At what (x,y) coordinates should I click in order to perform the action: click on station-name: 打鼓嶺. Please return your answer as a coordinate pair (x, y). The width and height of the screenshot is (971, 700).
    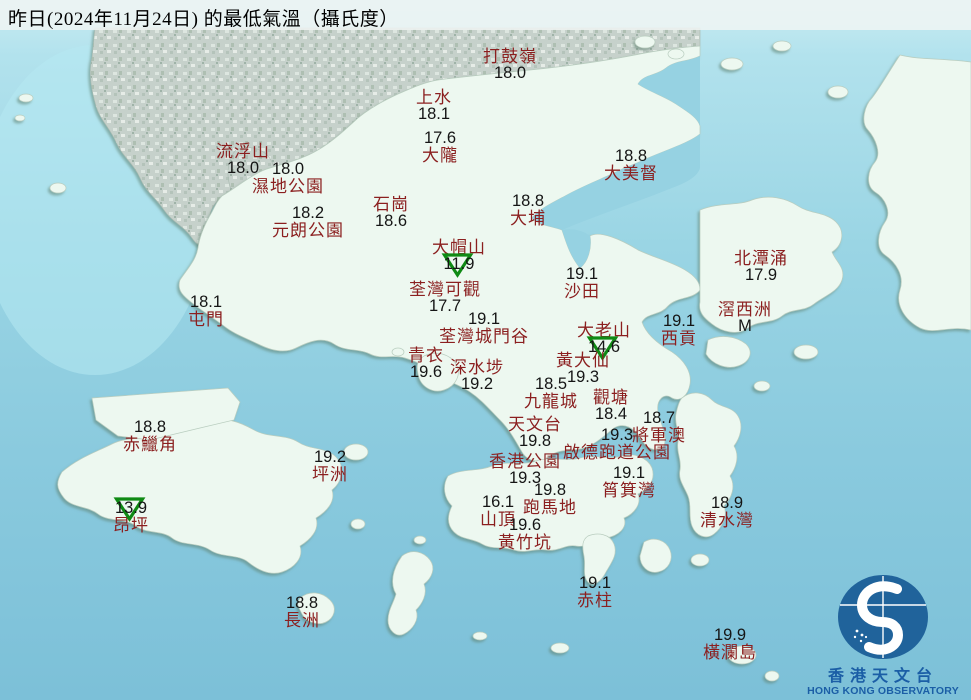
    Looking at the image, I should click on (510, 56).